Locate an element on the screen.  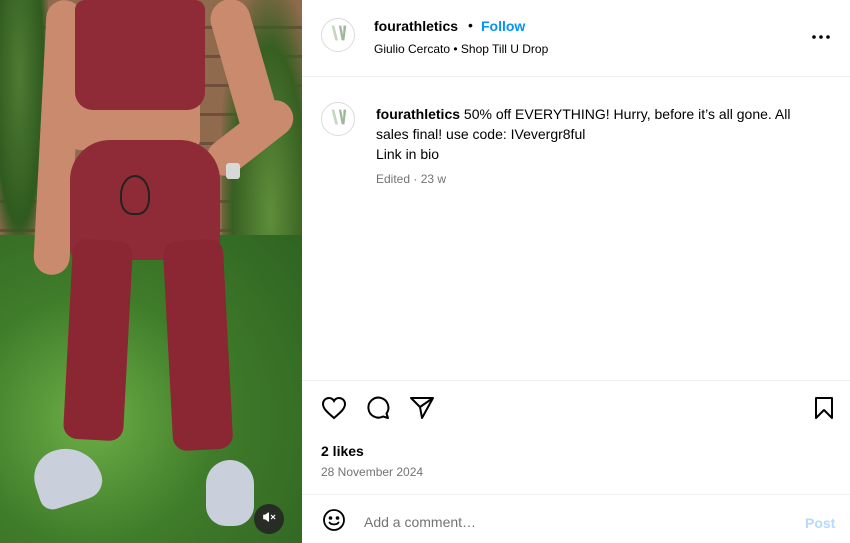
model-leggings-left-leg is located at coordinates (98, 340).